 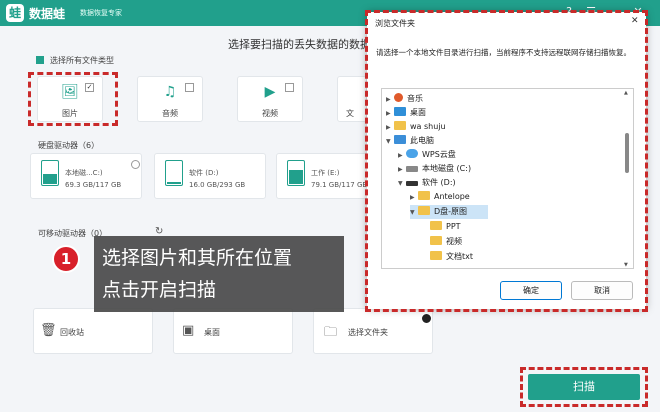 What do you see at coordinates (531, 290) in the screenshot?
I see `ok-button: 确定` at bounding box center [531, 290].